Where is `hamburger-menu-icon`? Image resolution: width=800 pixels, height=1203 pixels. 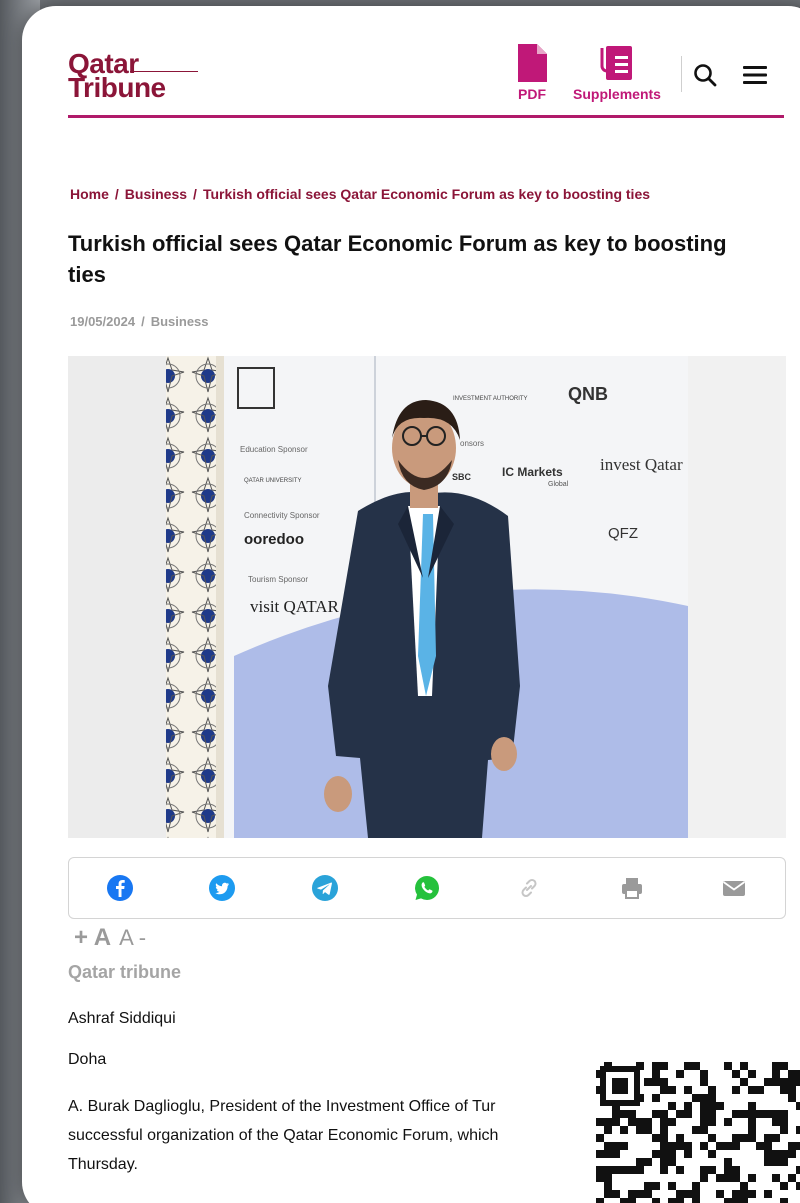
hamburger-menu-icon is located at coordinates (755, 75).